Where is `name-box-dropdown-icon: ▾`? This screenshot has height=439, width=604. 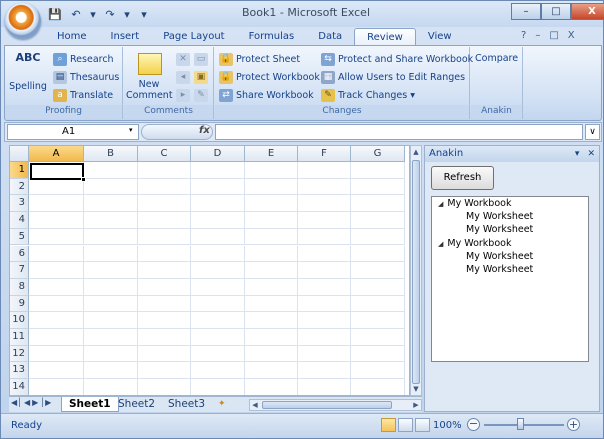
name-box-dropdown-icon: ▾ is located at coordinates (131, 130).